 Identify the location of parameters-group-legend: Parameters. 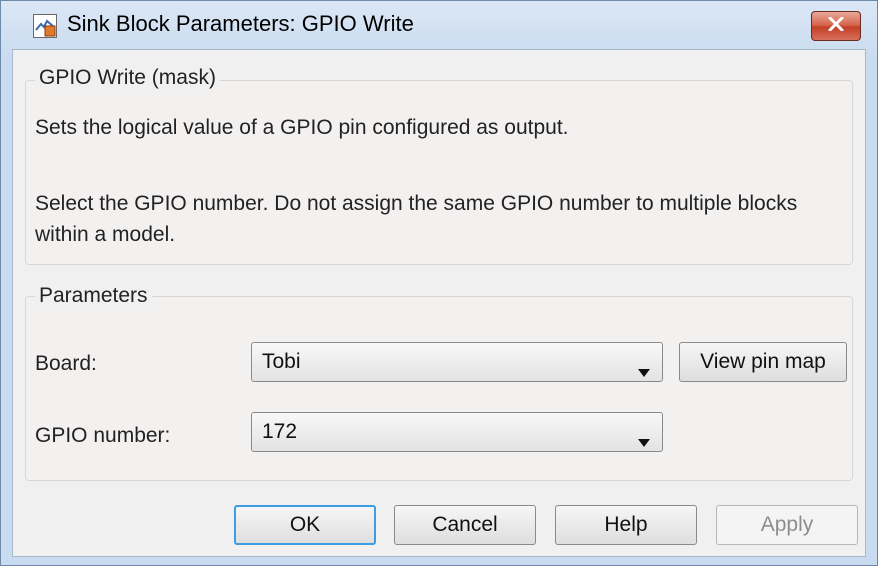
(93, 296).